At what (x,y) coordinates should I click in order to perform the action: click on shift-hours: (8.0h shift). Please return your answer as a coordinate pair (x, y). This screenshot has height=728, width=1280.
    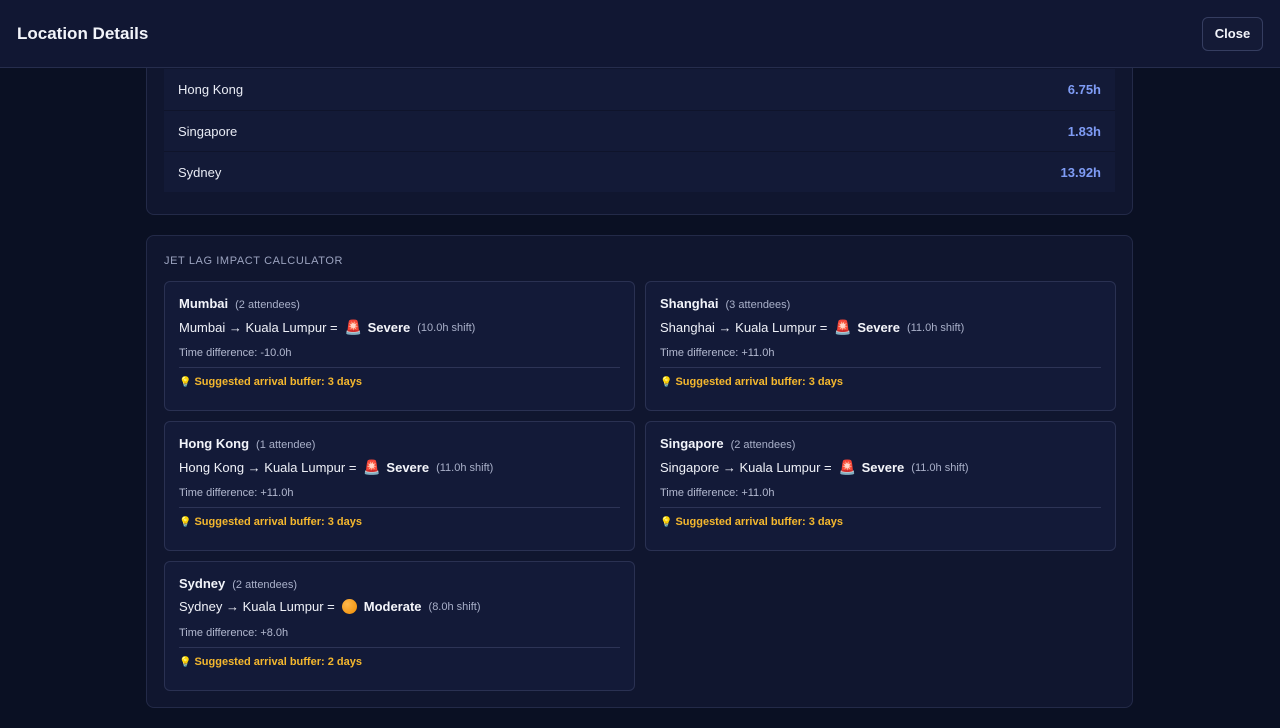
    Looking at the image, I should click on (454, 606).